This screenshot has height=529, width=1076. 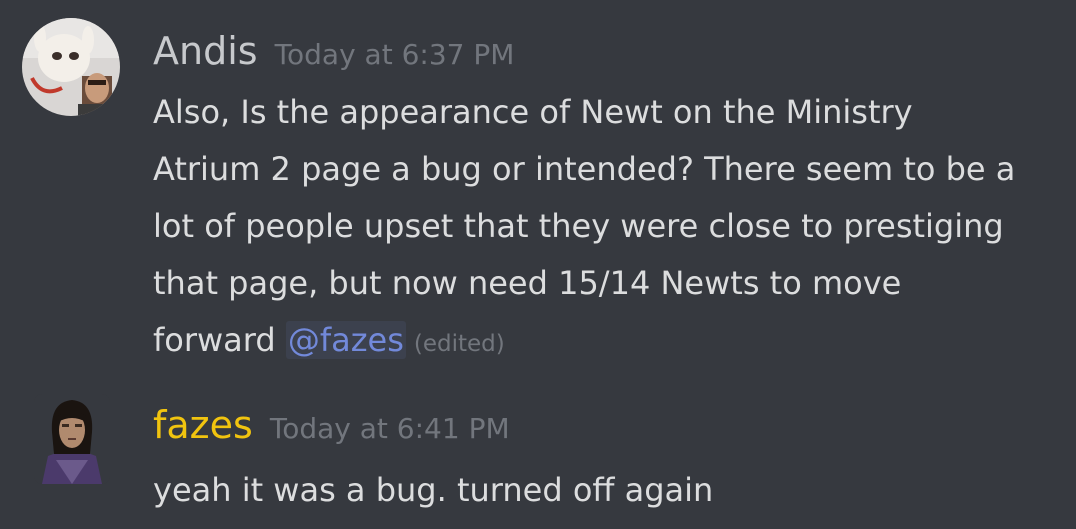 What do you see at coordinates (459, 344) in the screenshot?
I see `edited-label: (edited)` at bounding box center [459, 344].